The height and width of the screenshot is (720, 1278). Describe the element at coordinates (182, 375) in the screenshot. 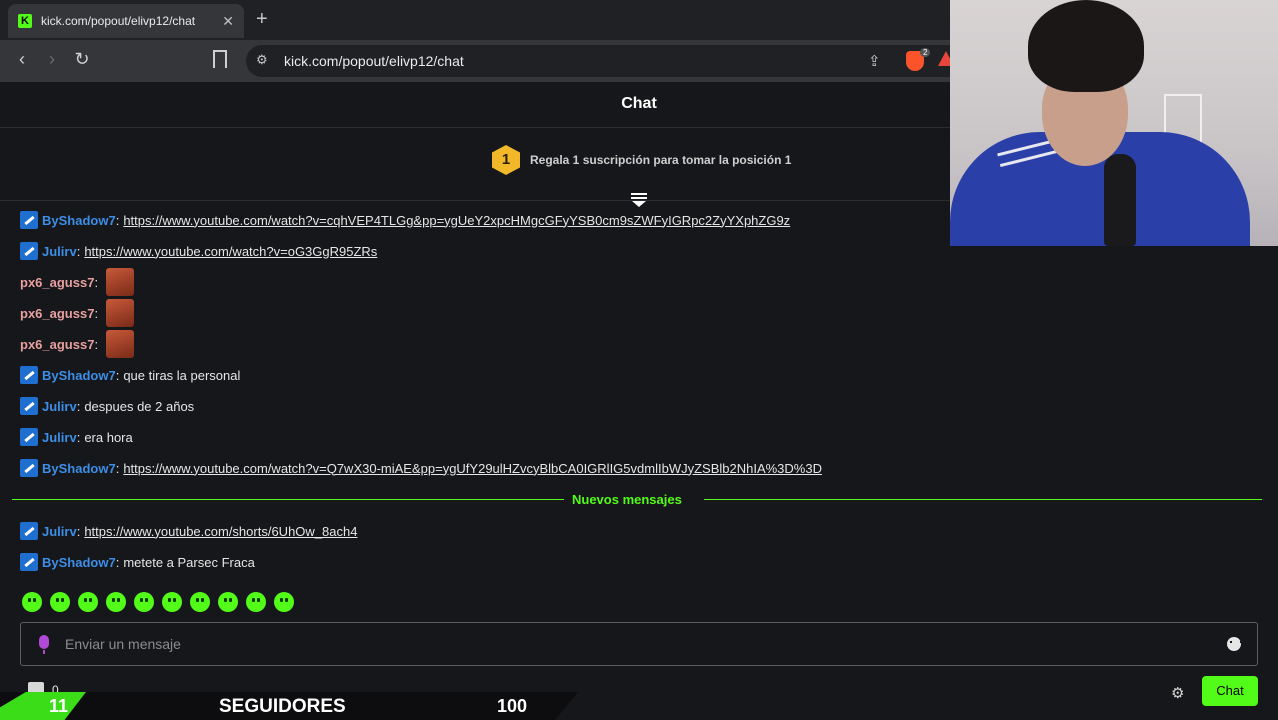

I see `chat-message-text: que tiras la personal` at that location.